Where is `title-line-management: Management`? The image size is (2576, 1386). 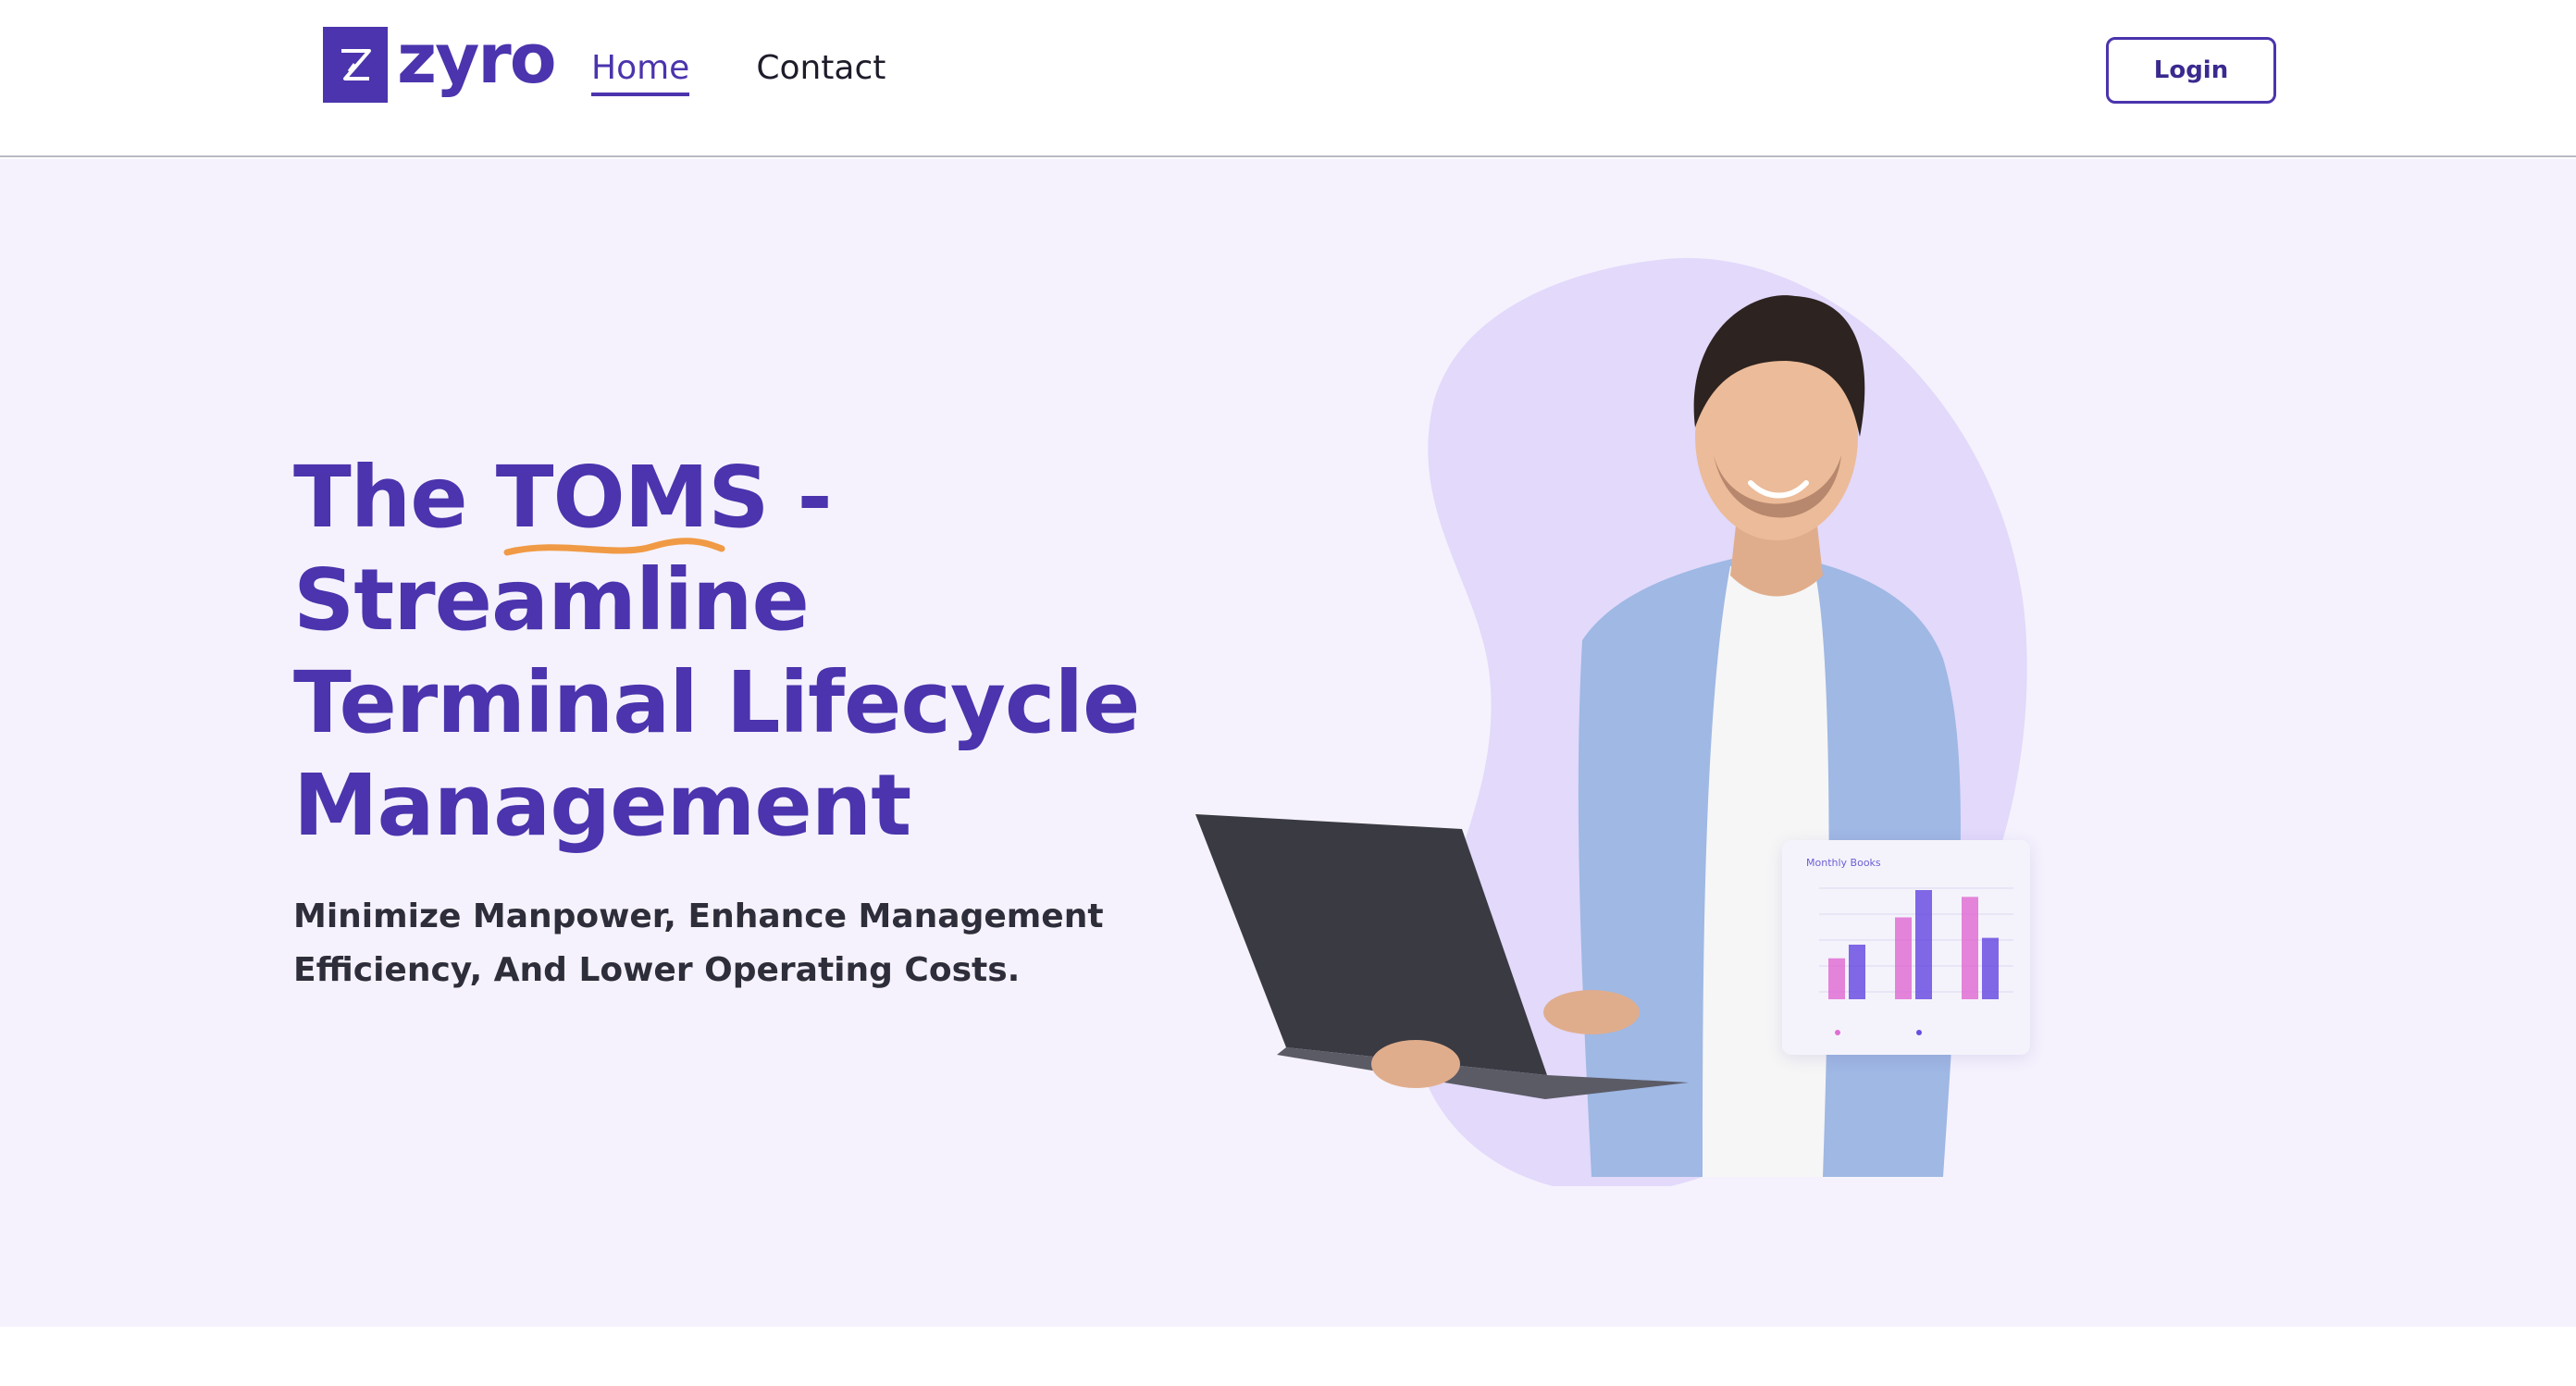 title-line-management: Management is located at coordinates (602, 805).